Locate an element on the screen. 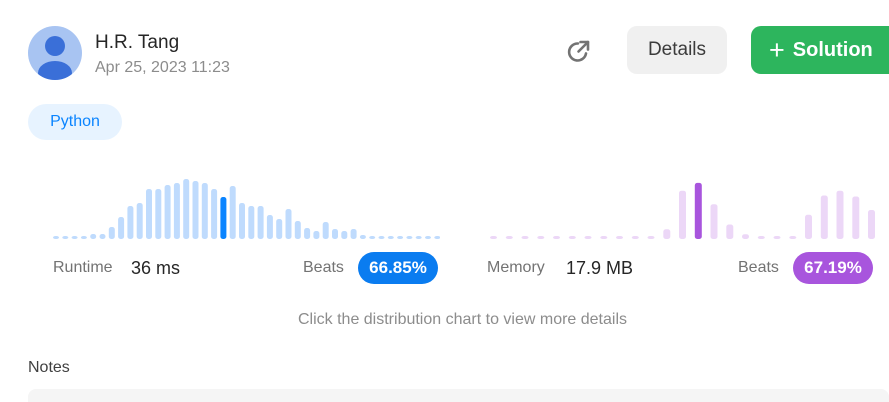 The height and width of the screenshot is (402, 889). share-button is located at coordinates (578, 52).